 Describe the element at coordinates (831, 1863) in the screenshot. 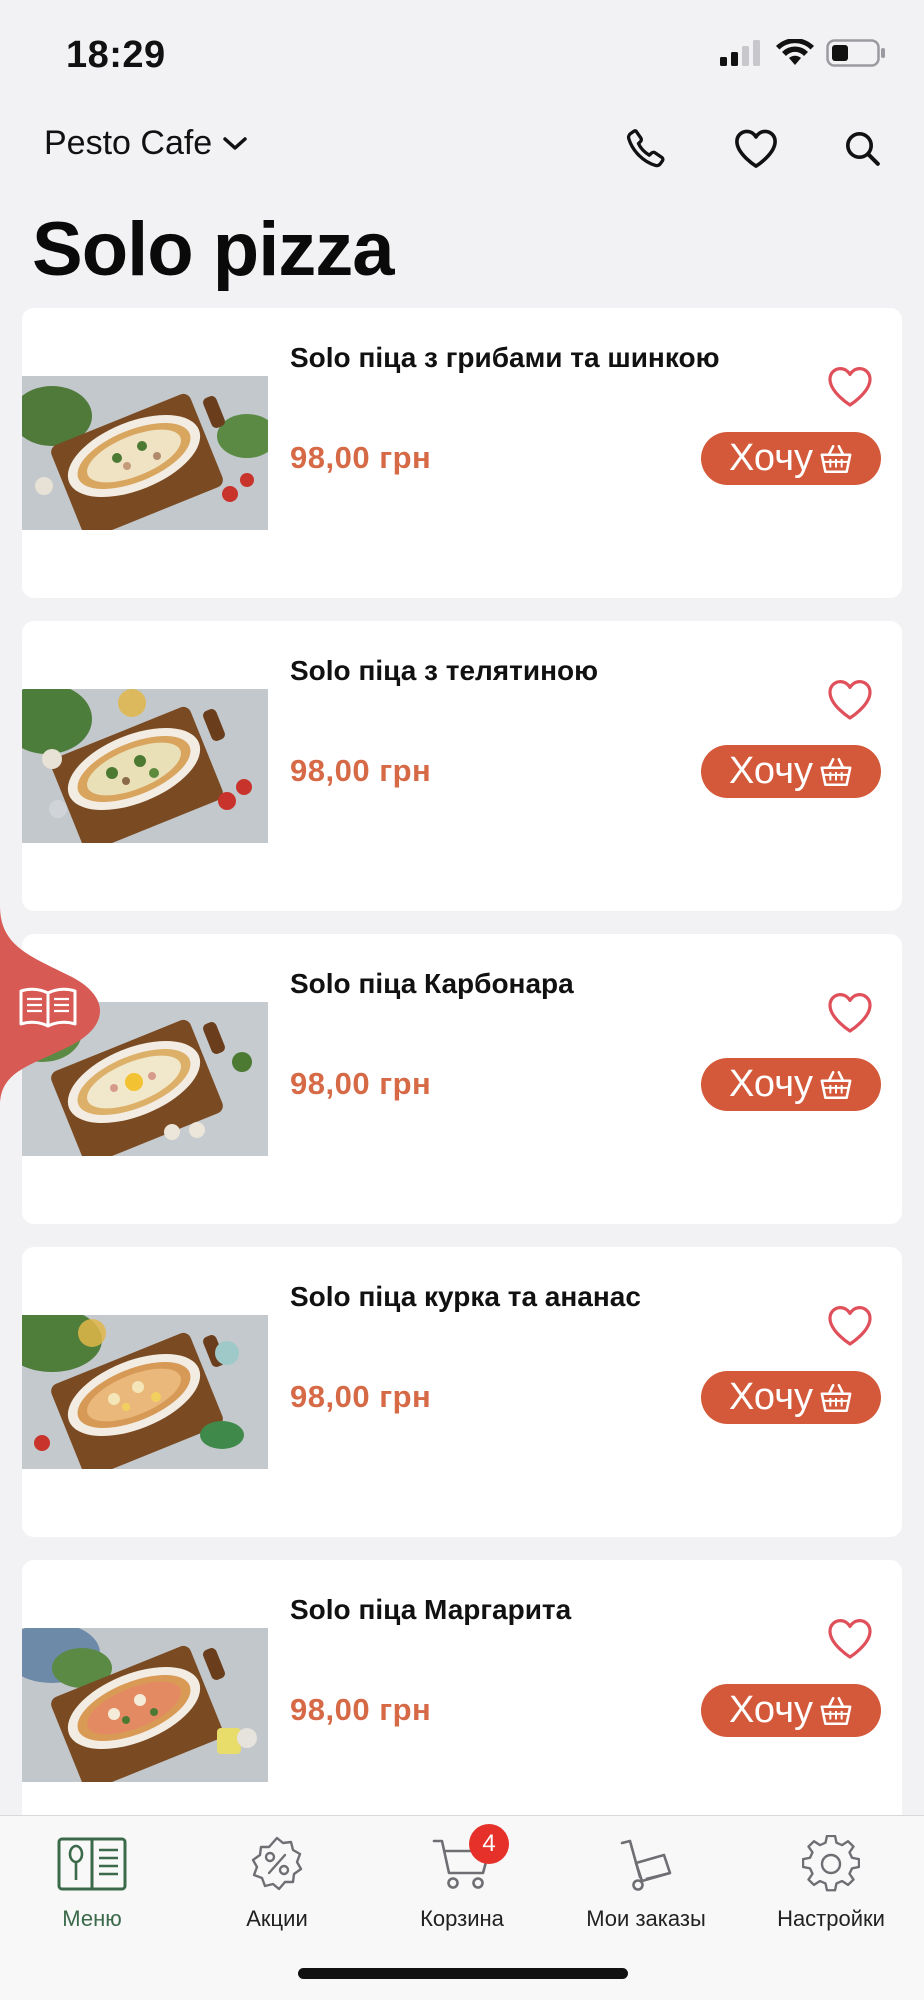

I see `gear-icon` at that location.